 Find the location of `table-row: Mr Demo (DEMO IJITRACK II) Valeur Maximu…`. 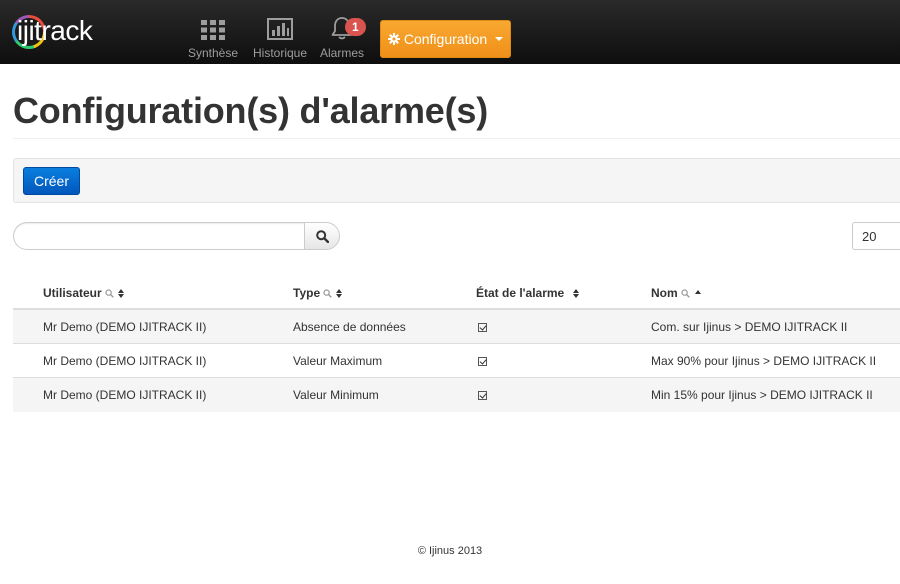

table-row: Mr Demo (DEMO IJITRACK II) Valeur Maximu… is located at coordinates (456, 361).